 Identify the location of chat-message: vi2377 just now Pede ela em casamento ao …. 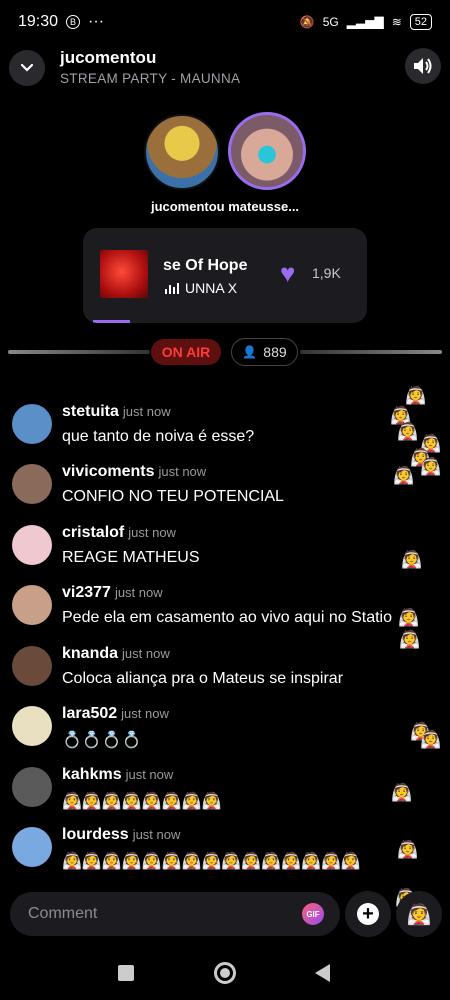
(212, 605).